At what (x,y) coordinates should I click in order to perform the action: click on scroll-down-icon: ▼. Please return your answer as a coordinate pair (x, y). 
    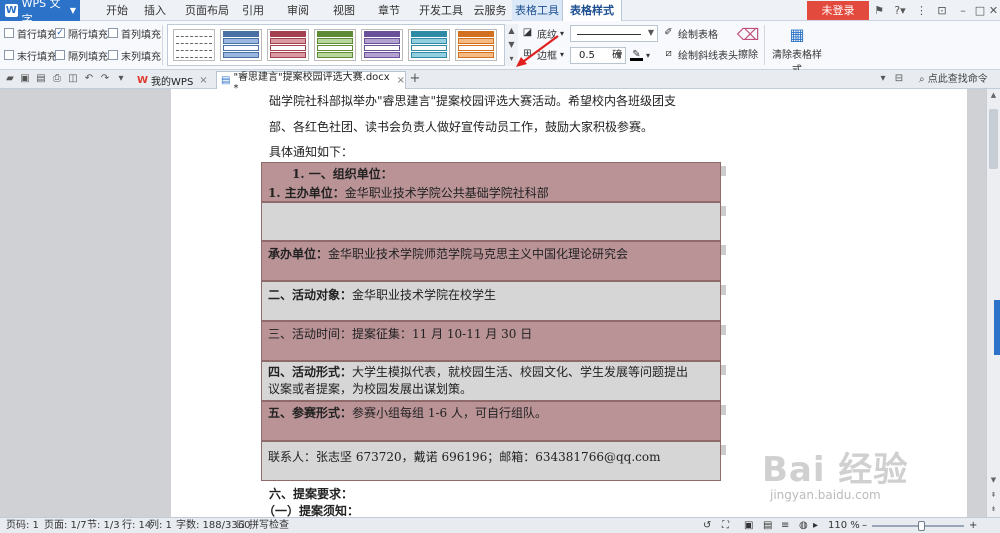
    Looking at the image, I should click on (993, 480).